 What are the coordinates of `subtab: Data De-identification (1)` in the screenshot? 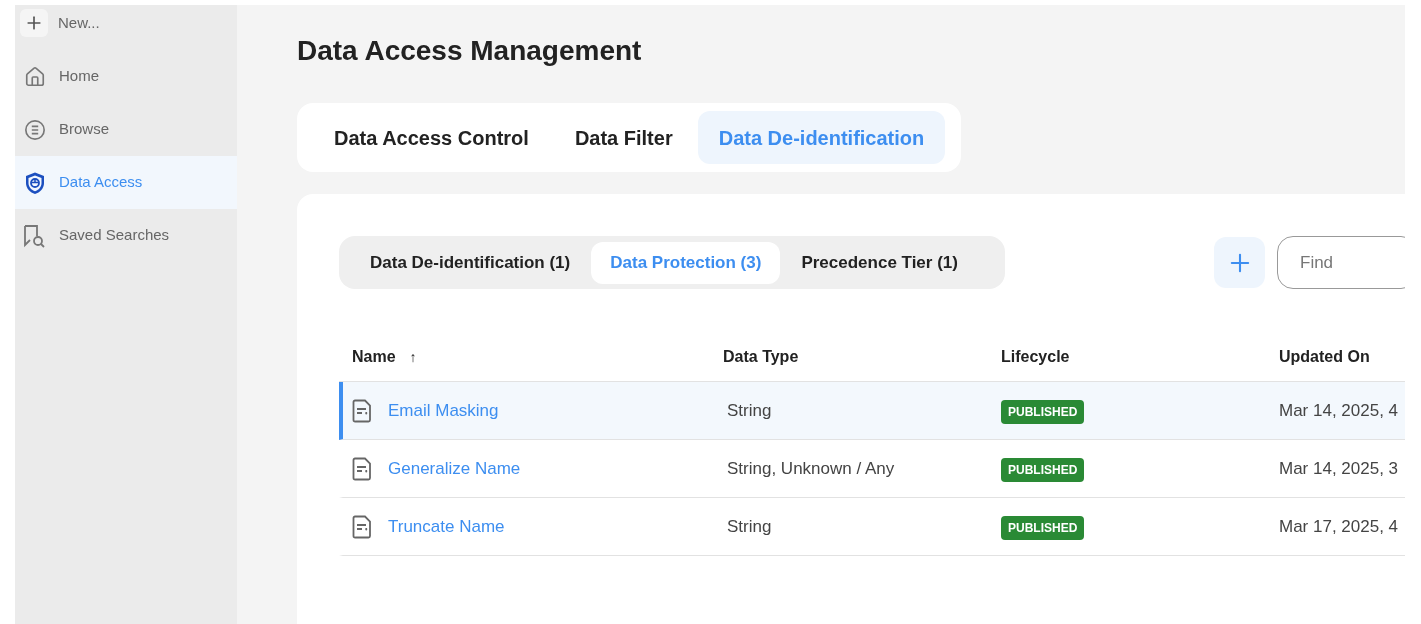 It's located at (470, 262).